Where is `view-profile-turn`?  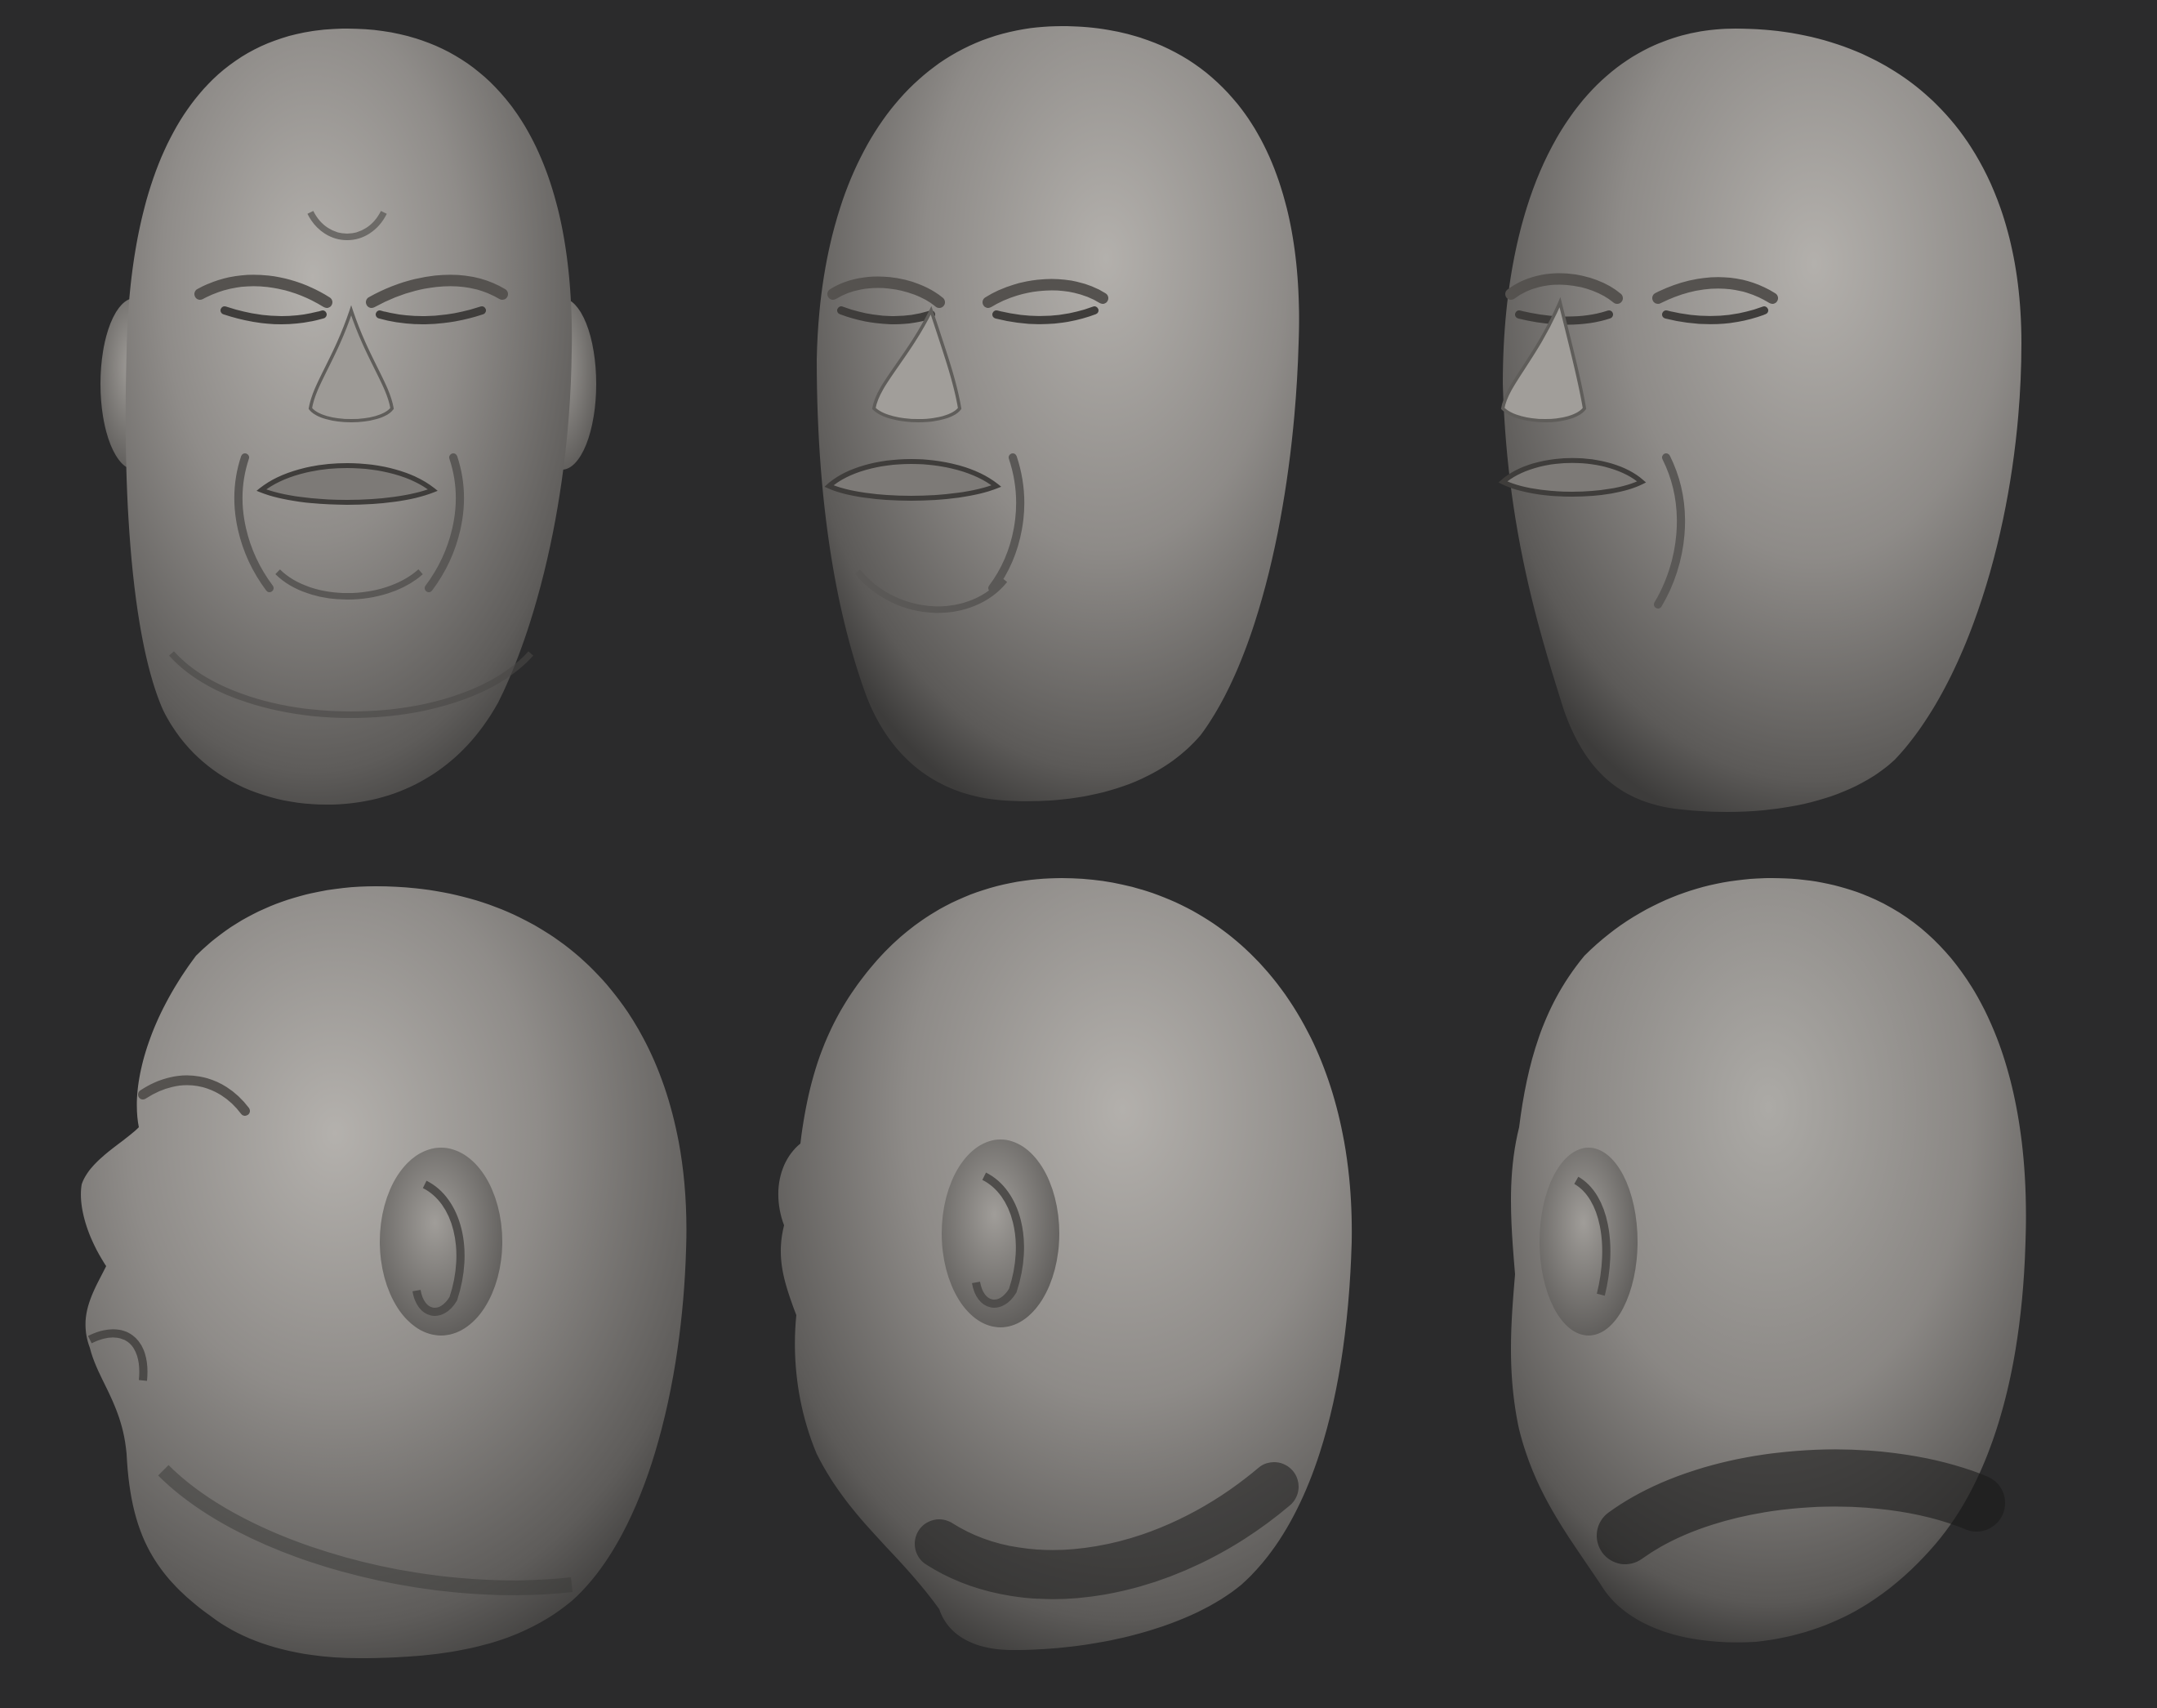 view-profile-turn is located at coordinates (1759, 421).